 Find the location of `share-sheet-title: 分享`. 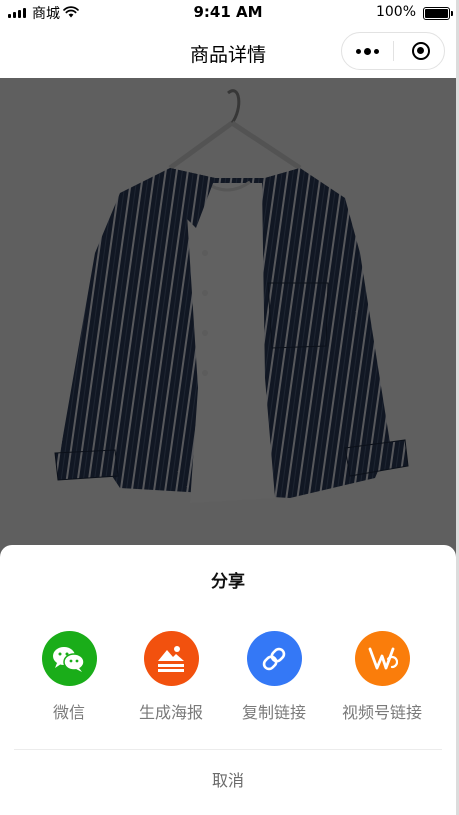

share-sheet-title: 分享 is located at coordinates (228, 582).